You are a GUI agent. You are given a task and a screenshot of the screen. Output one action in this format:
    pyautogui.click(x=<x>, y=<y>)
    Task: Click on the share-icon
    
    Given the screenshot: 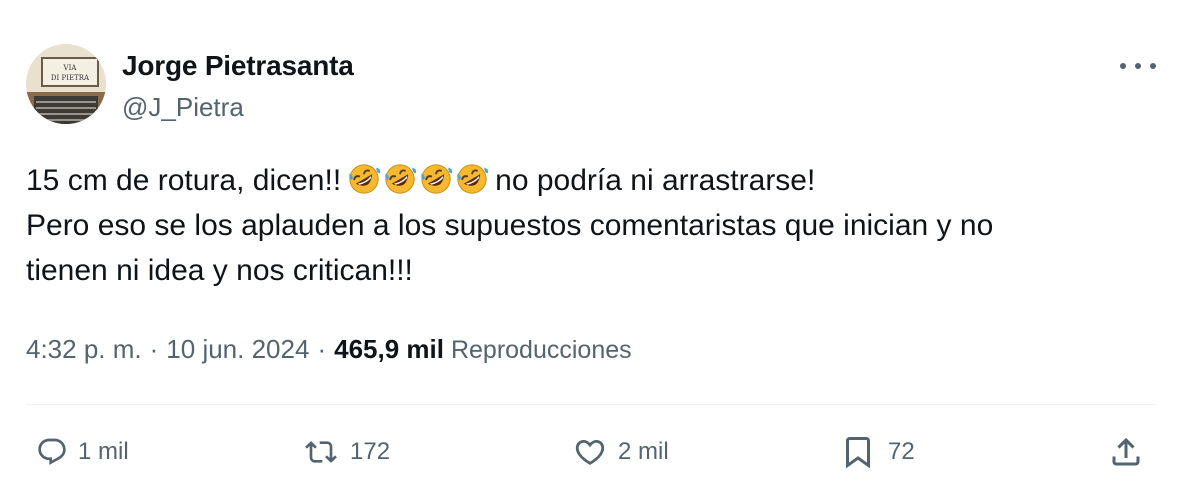 What is the action you would take?
    pyautogui.click(x=1126, y=451)
    